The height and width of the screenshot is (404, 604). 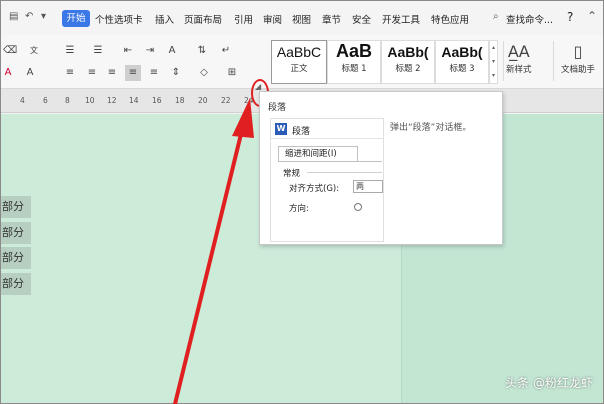 What do you see at coordinates (299, 52) in the screenshot?
I see `style-sample: AaBbC` at bounding box center [299, 52].